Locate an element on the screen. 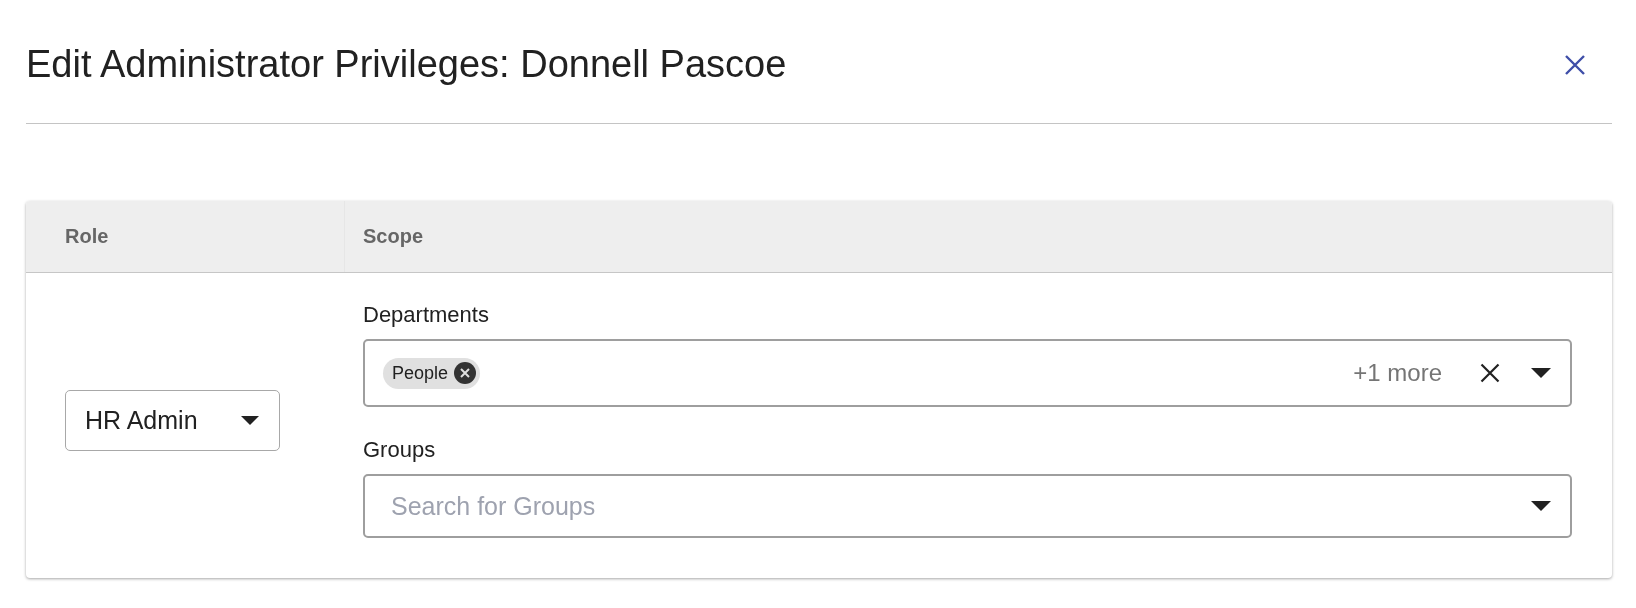  column-header: Scope is located at coordinates (393, 236).